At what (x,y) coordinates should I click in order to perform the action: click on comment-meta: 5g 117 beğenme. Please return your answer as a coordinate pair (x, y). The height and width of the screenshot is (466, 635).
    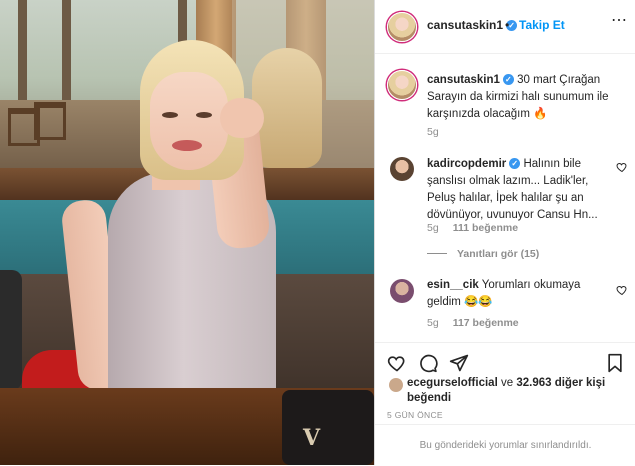
    Looking at the image, I should click on (473, 323).